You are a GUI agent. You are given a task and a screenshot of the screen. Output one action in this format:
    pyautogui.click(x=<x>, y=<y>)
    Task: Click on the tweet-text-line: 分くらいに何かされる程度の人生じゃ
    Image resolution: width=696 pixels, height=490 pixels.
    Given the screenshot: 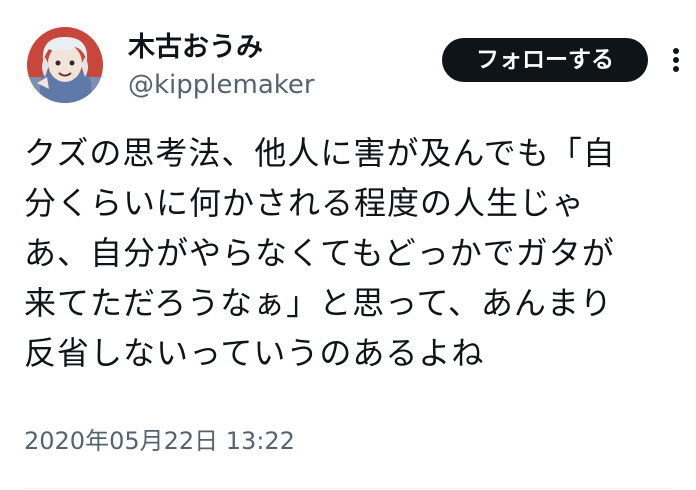 What is the action you would take?
    pyautogui.click(x=305, y=203)
    